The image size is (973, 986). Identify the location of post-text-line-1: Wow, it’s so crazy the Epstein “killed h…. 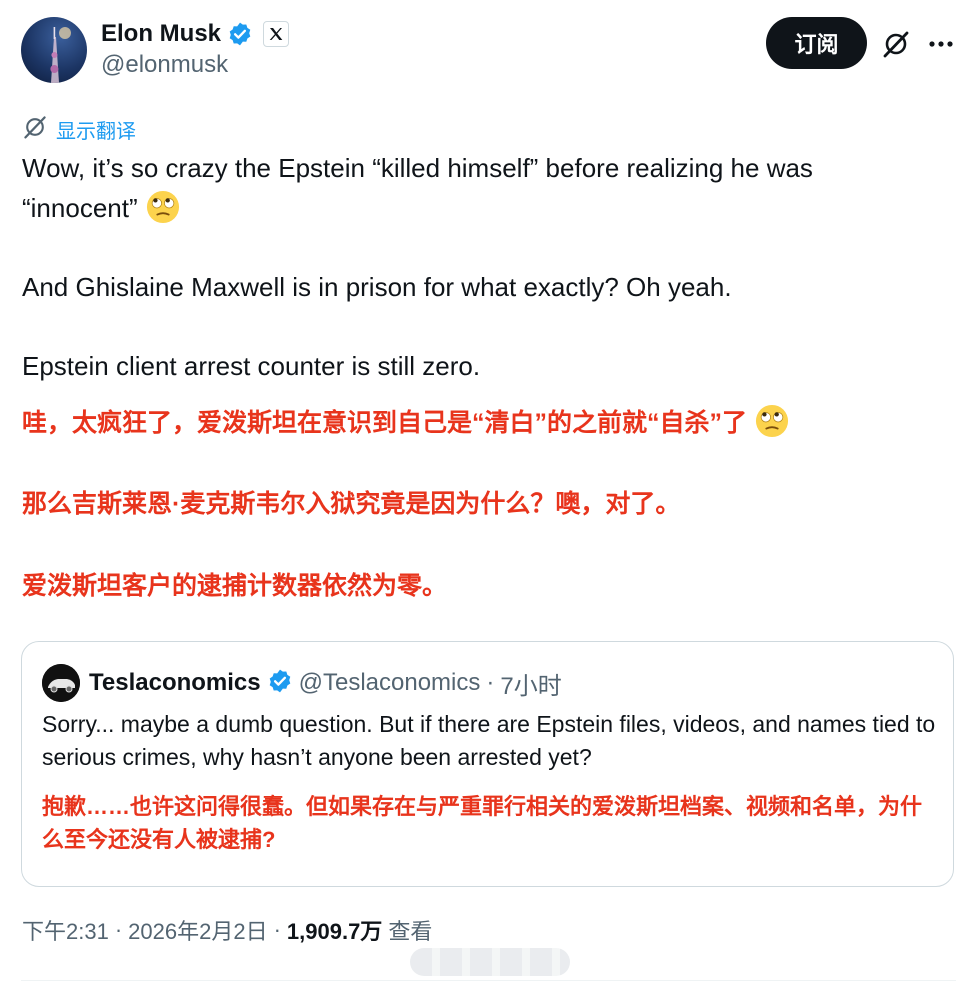
(417, 168).